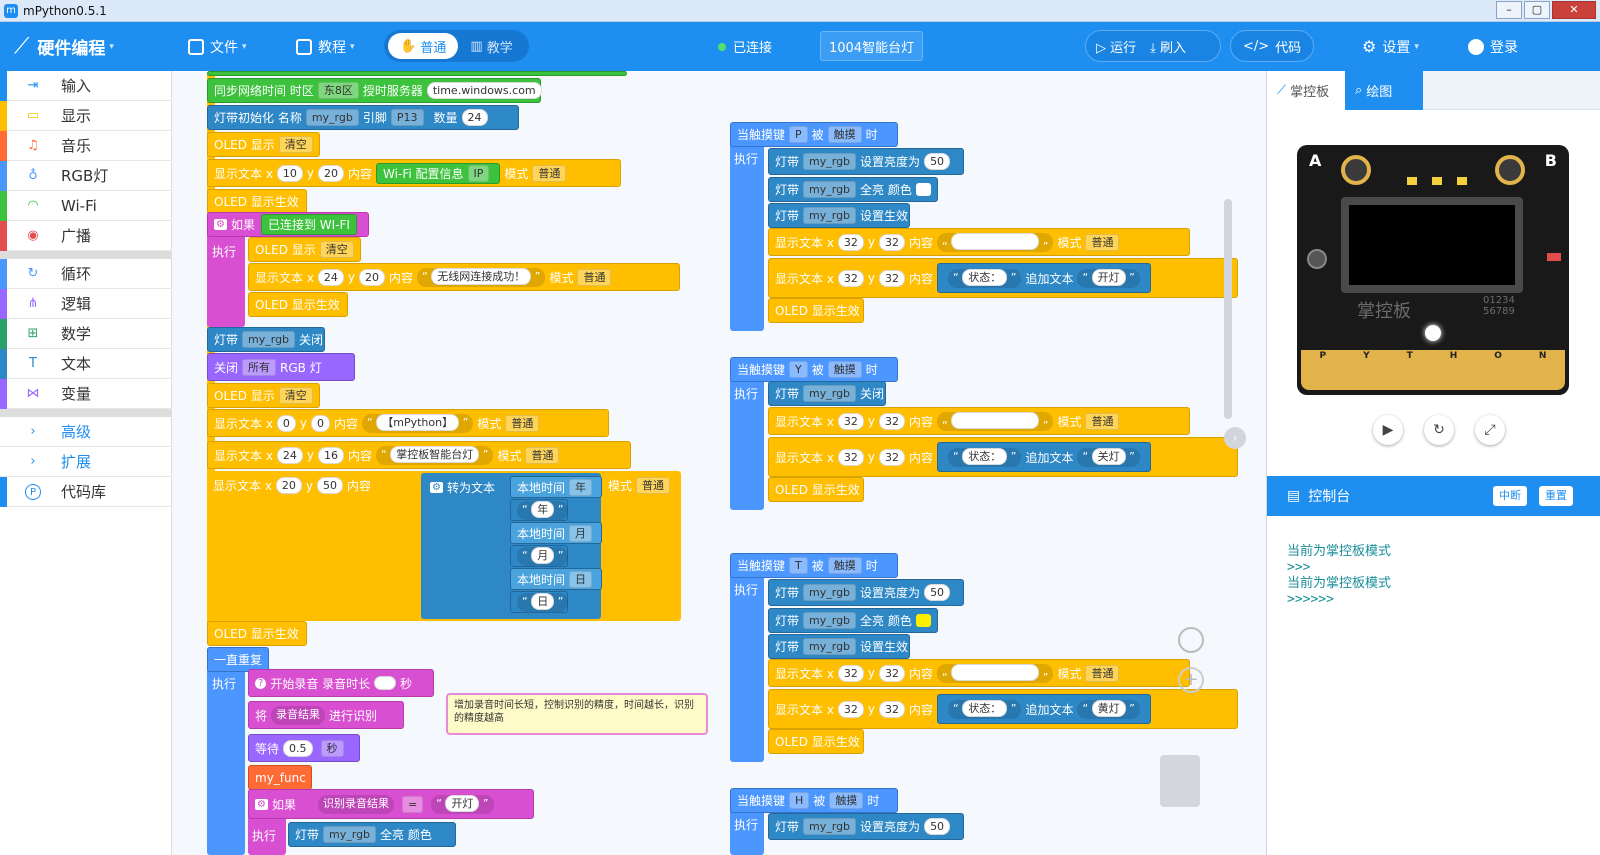  What do you see at coordinates (1306, 90) in the screenshot?
I see `tab-board: ⟋ 掌控板` at bounding box center [1306, 90].